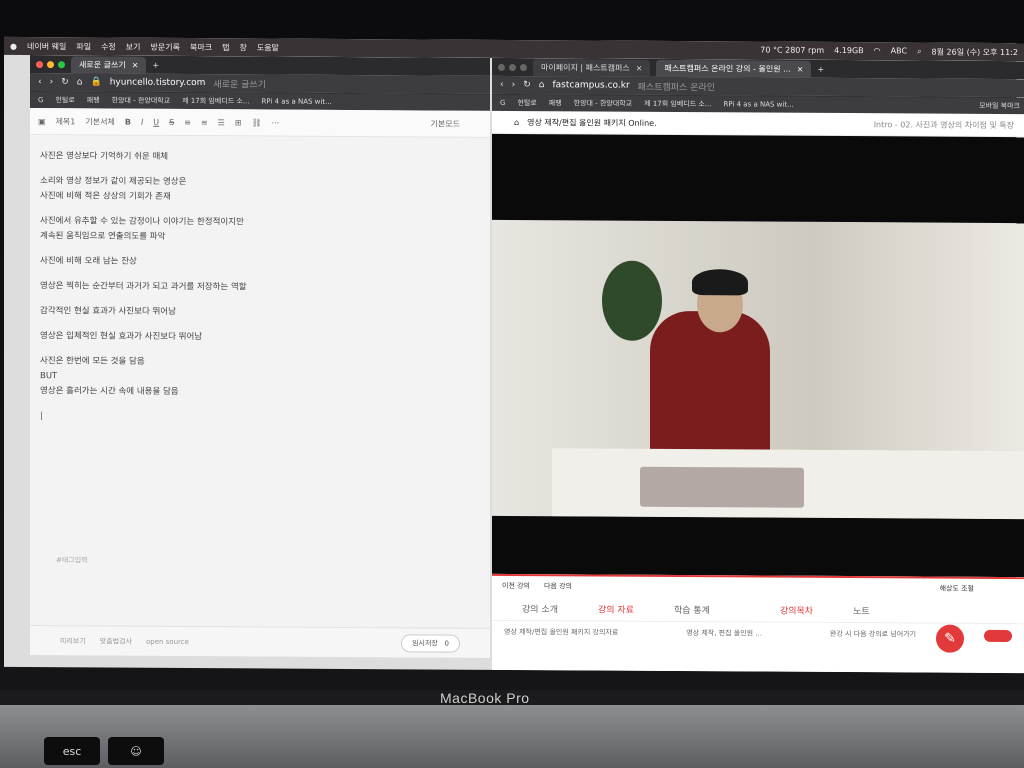 The image size is (1024, 768). What do you see at coordinates (997, 636) in the screenshot?
I see `autoplay-toggle` at bounding box center [997, 636].